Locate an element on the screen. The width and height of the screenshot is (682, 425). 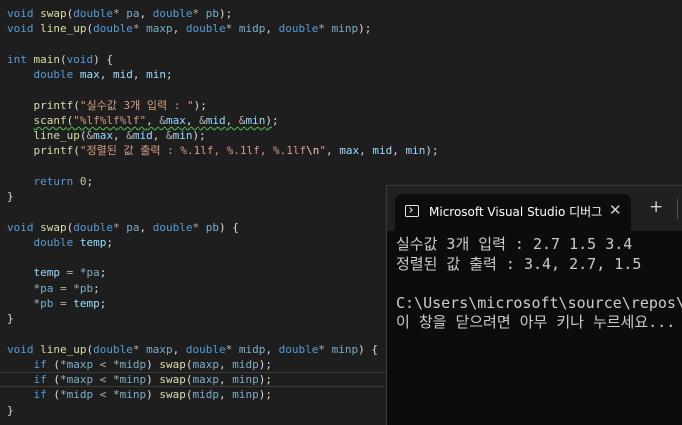
code-line: double max, mid, min; is located at coordinates (344, 74).